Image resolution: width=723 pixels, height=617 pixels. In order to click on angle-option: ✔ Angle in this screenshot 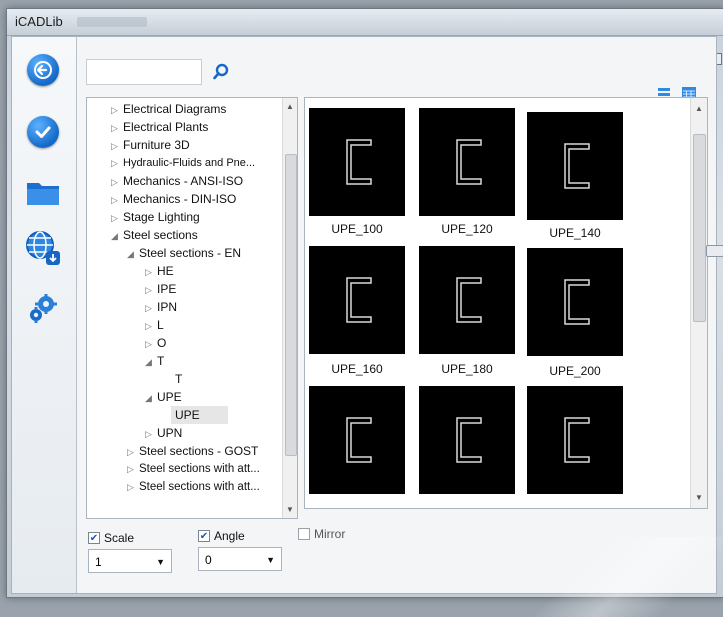, I will do `click(221, 536)`.